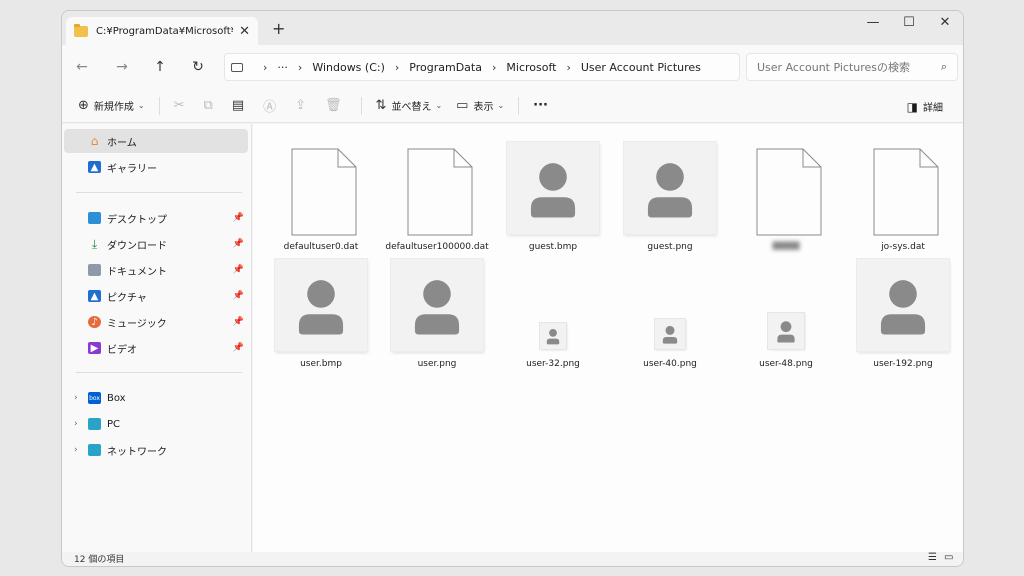 The image size is (1024, 576). Describe the element at coordinates (278, 28) in the screenshot. I see `new-tab-button: +` at that location.